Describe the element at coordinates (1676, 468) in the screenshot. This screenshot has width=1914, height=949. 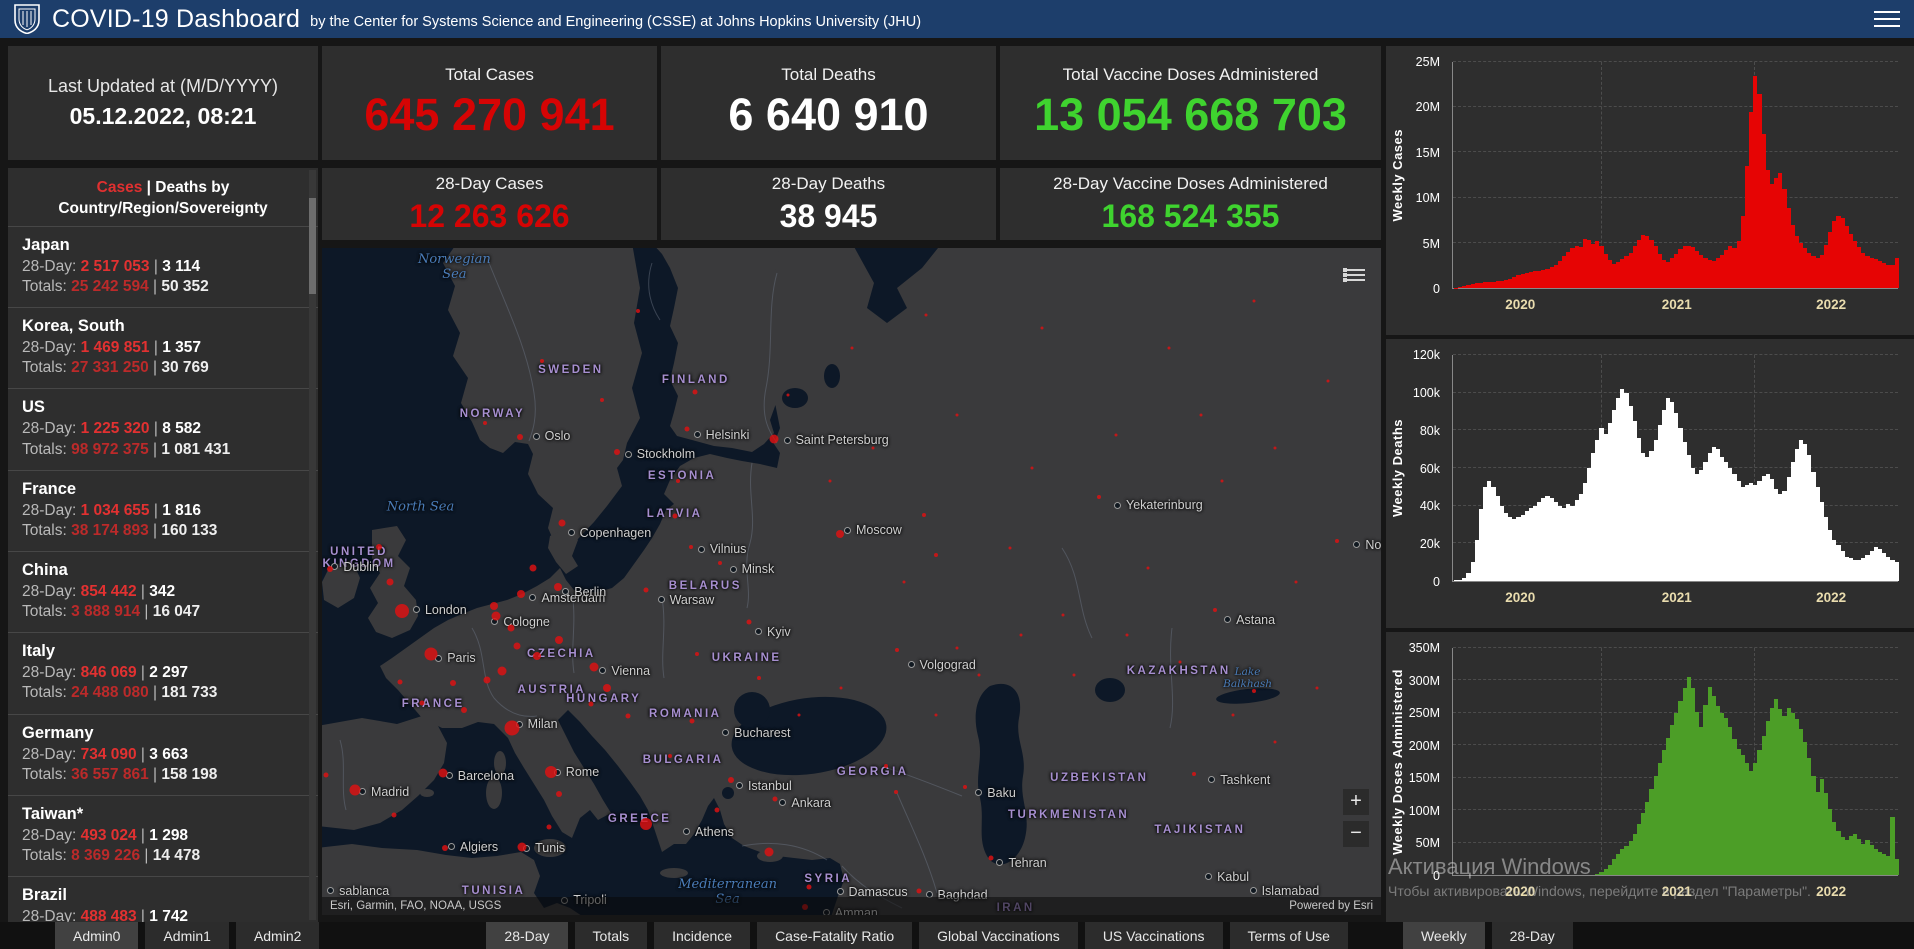
I see `weekly-deaths-bars` at that location.